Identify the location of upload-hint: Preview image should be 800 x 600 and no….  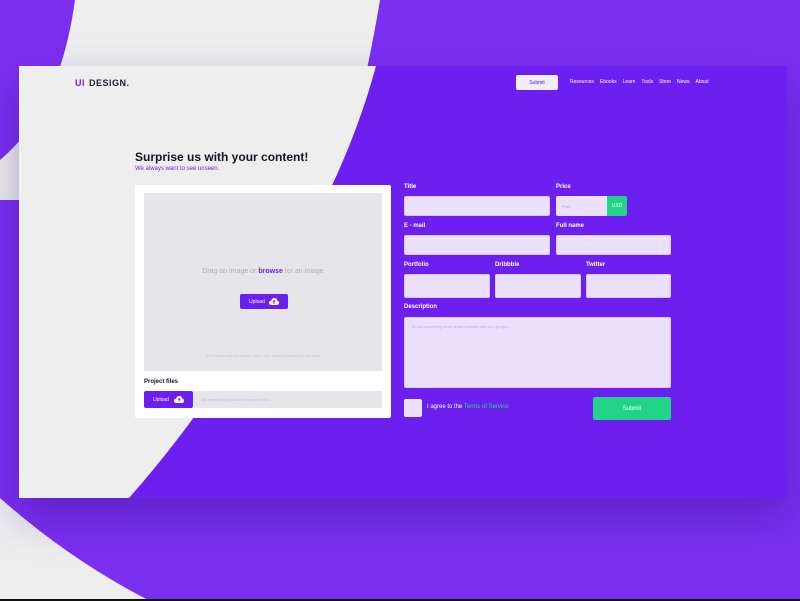
(263, 355).